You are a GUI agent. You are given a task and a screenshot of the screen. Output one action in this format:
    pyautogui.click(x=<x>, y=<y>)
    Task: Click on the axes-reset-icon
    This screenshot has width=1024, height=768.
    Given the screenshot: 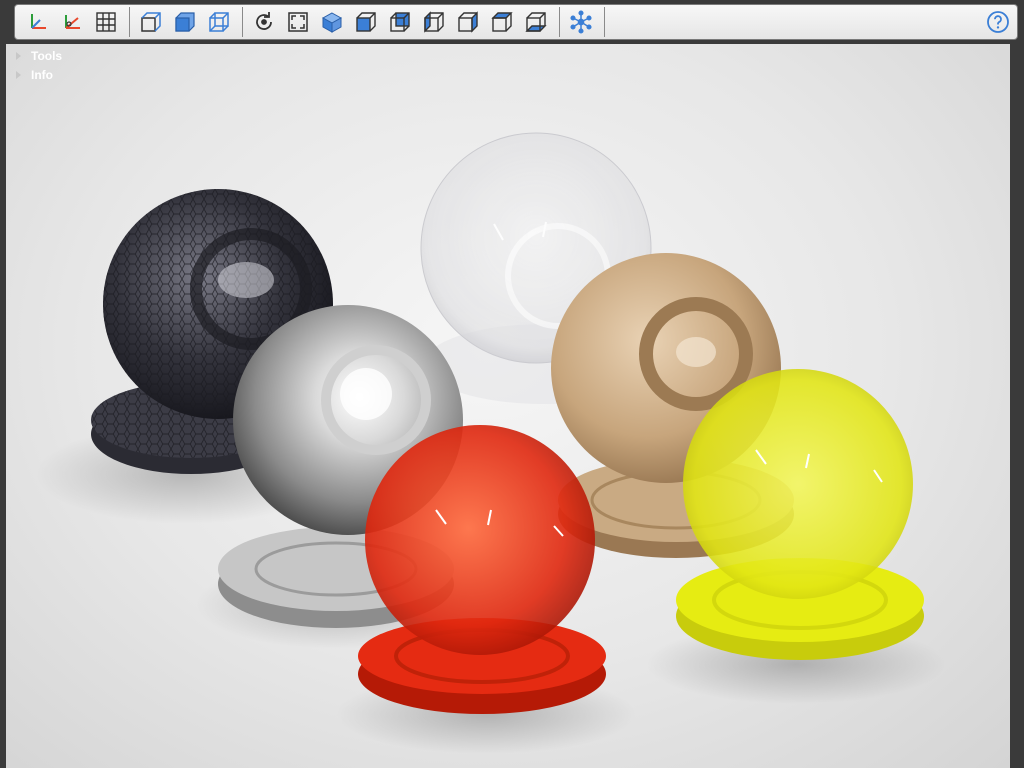 What is the action you would take?
    pyautogui.click(x=72, y=22)
    